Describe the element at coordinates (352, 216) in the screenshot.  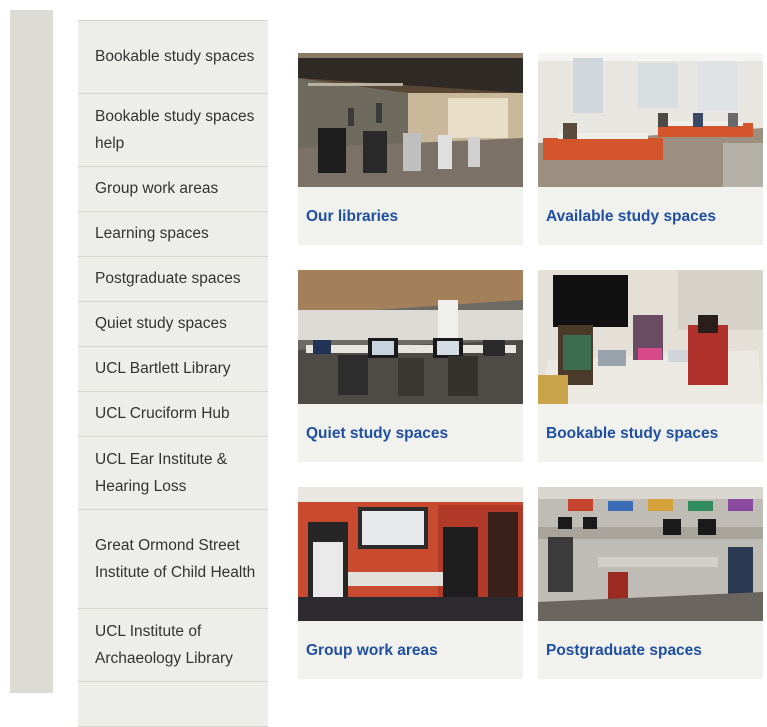
I see `card-title: Our libraries` at that location.